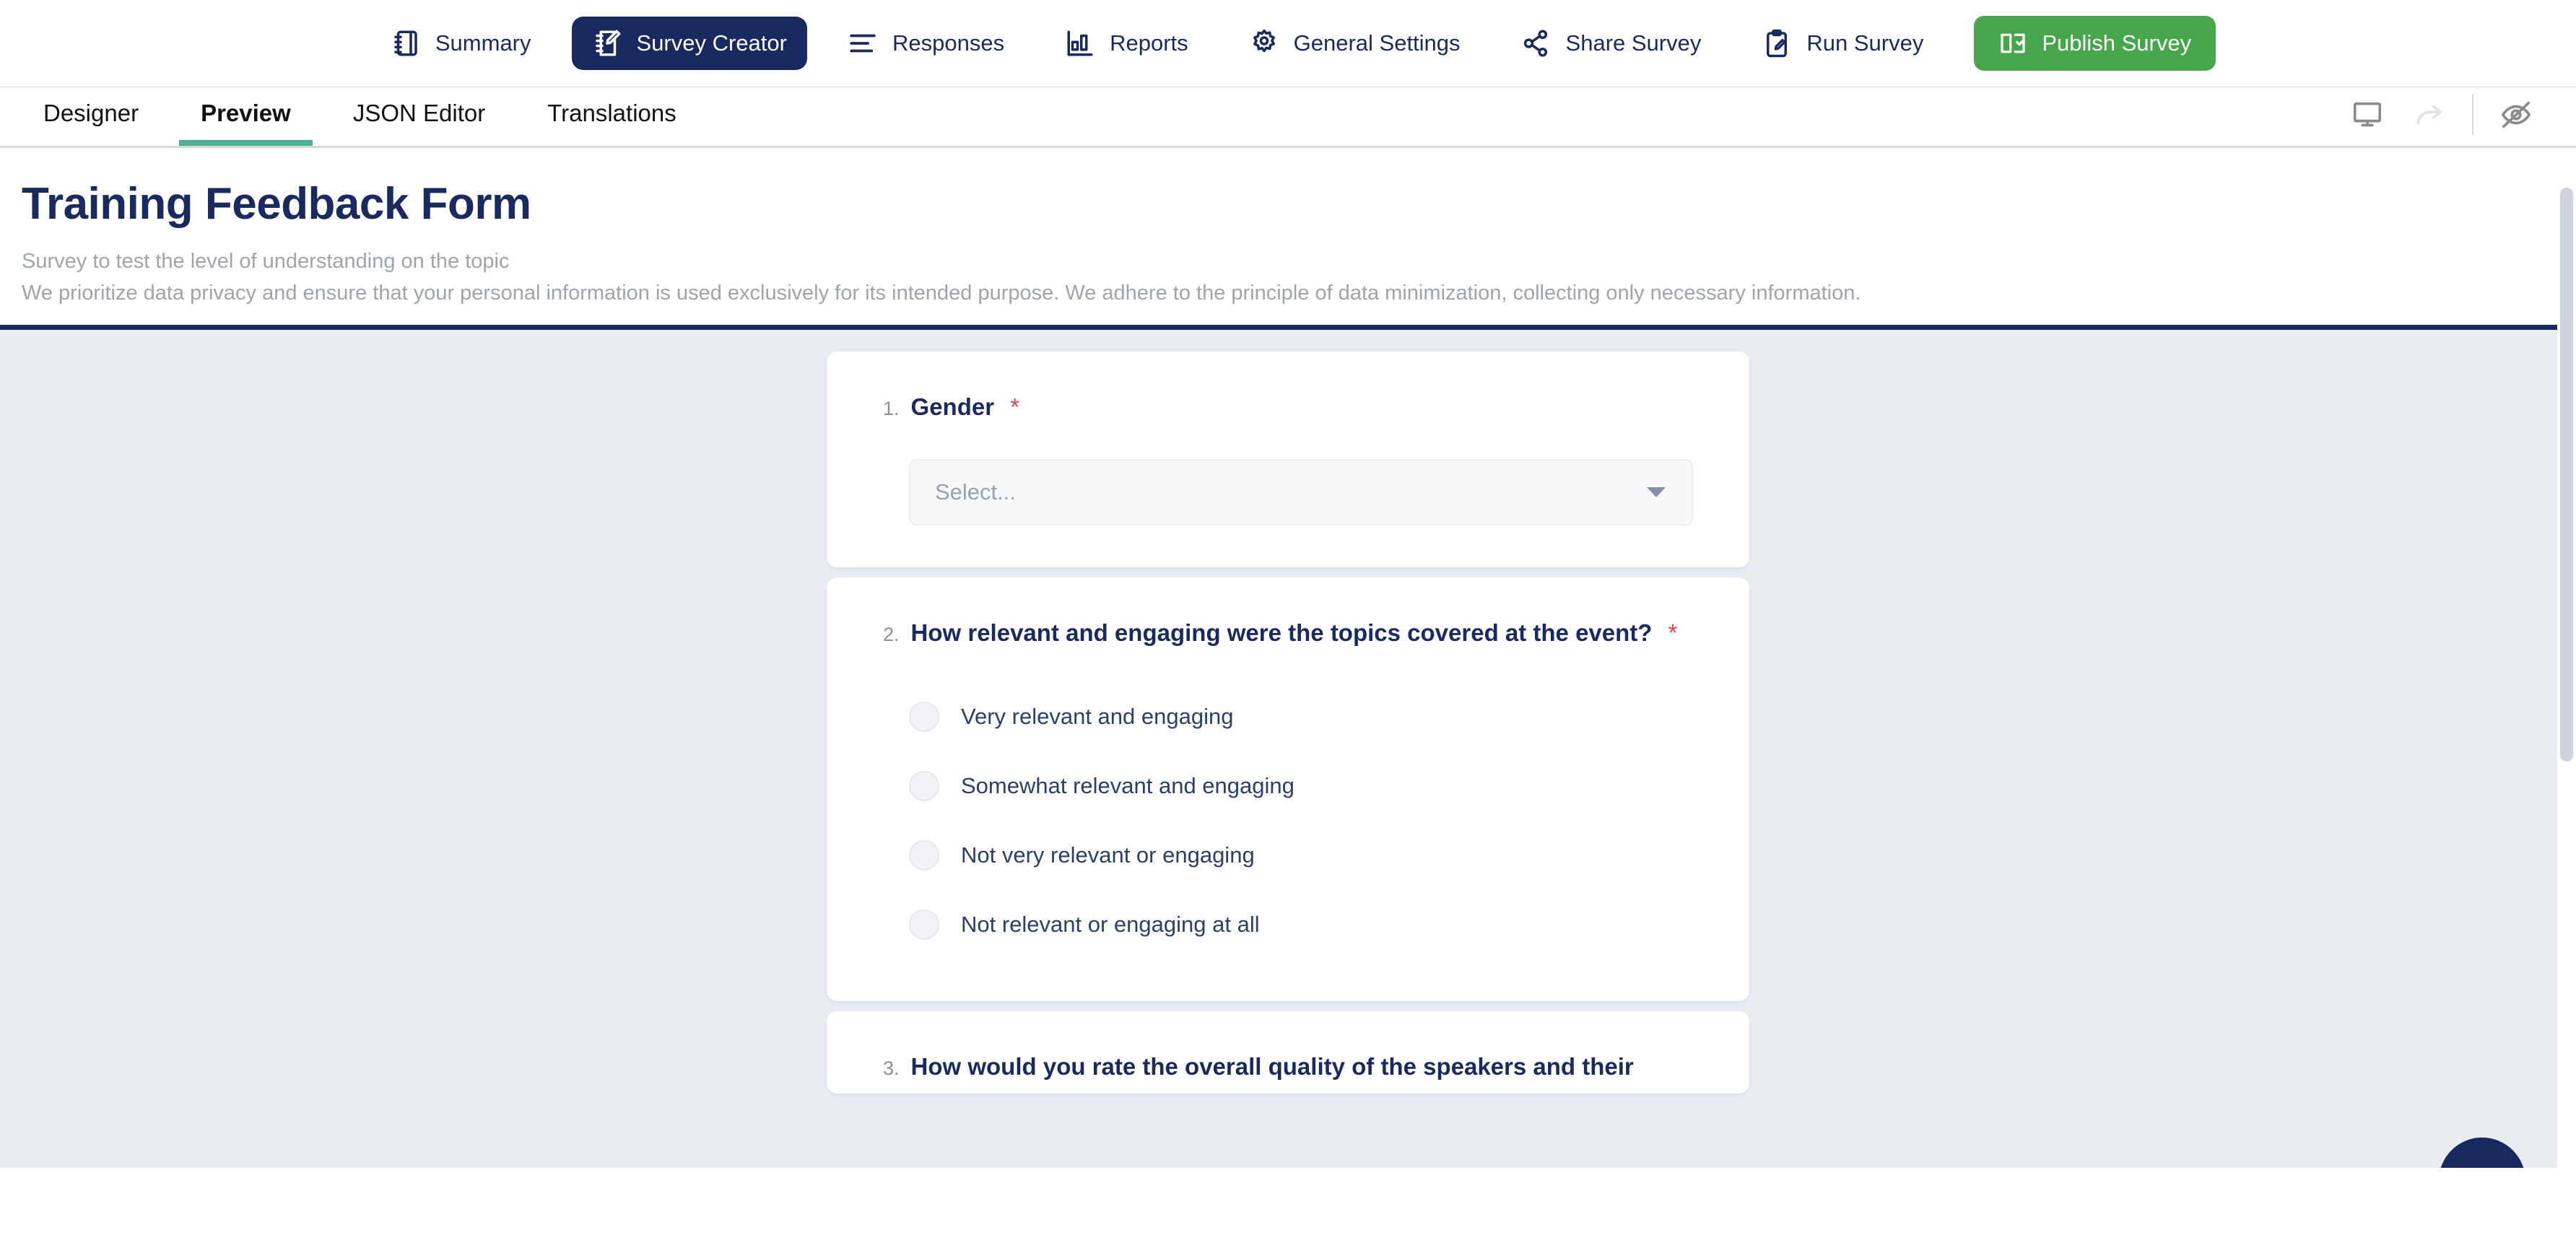 The image size is (2576, 1253). I want to click on tab-label: Translations, so click(611, 113).